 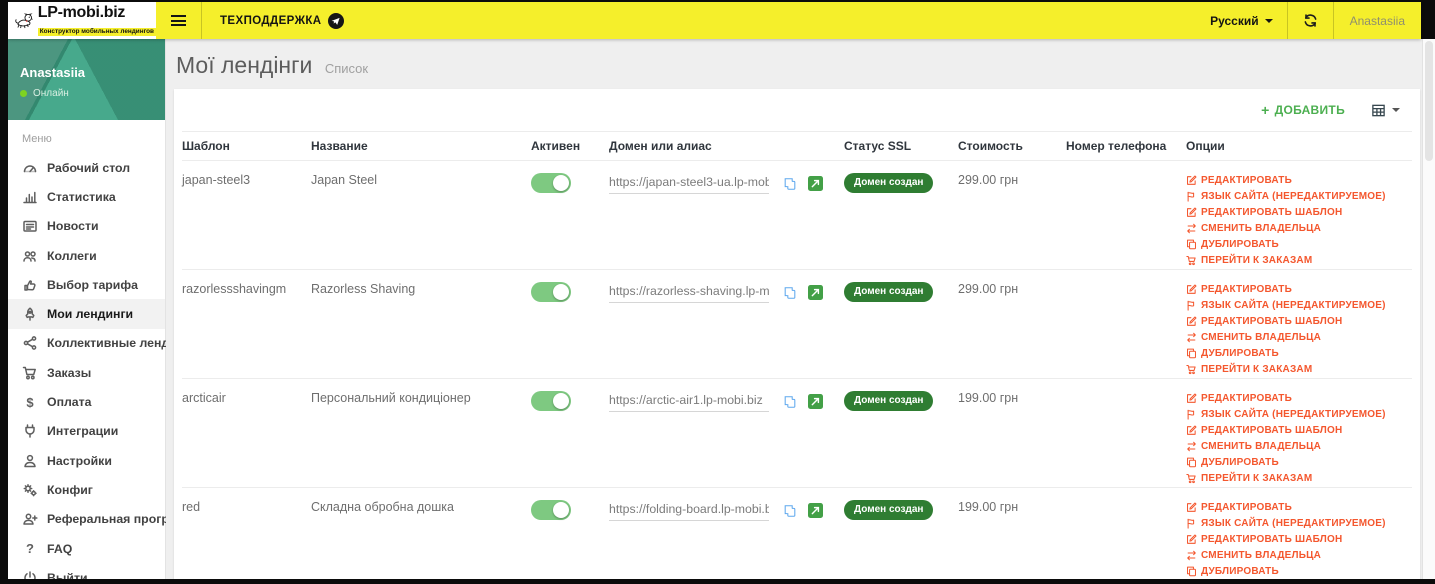 What do you see at coordinates (83, 431) in the screenshot?
I see `sidebar-item-label: Интеграции` at bounding box center [83, 431].